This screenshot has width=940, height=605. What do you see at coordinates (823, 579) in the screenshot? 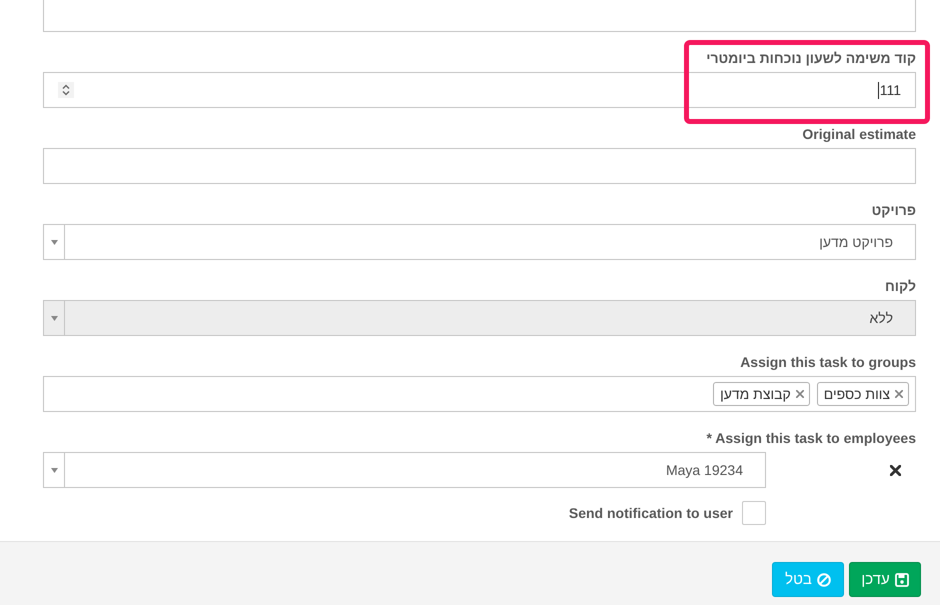
I see `ban-icon` at bounding box center [823, 579].